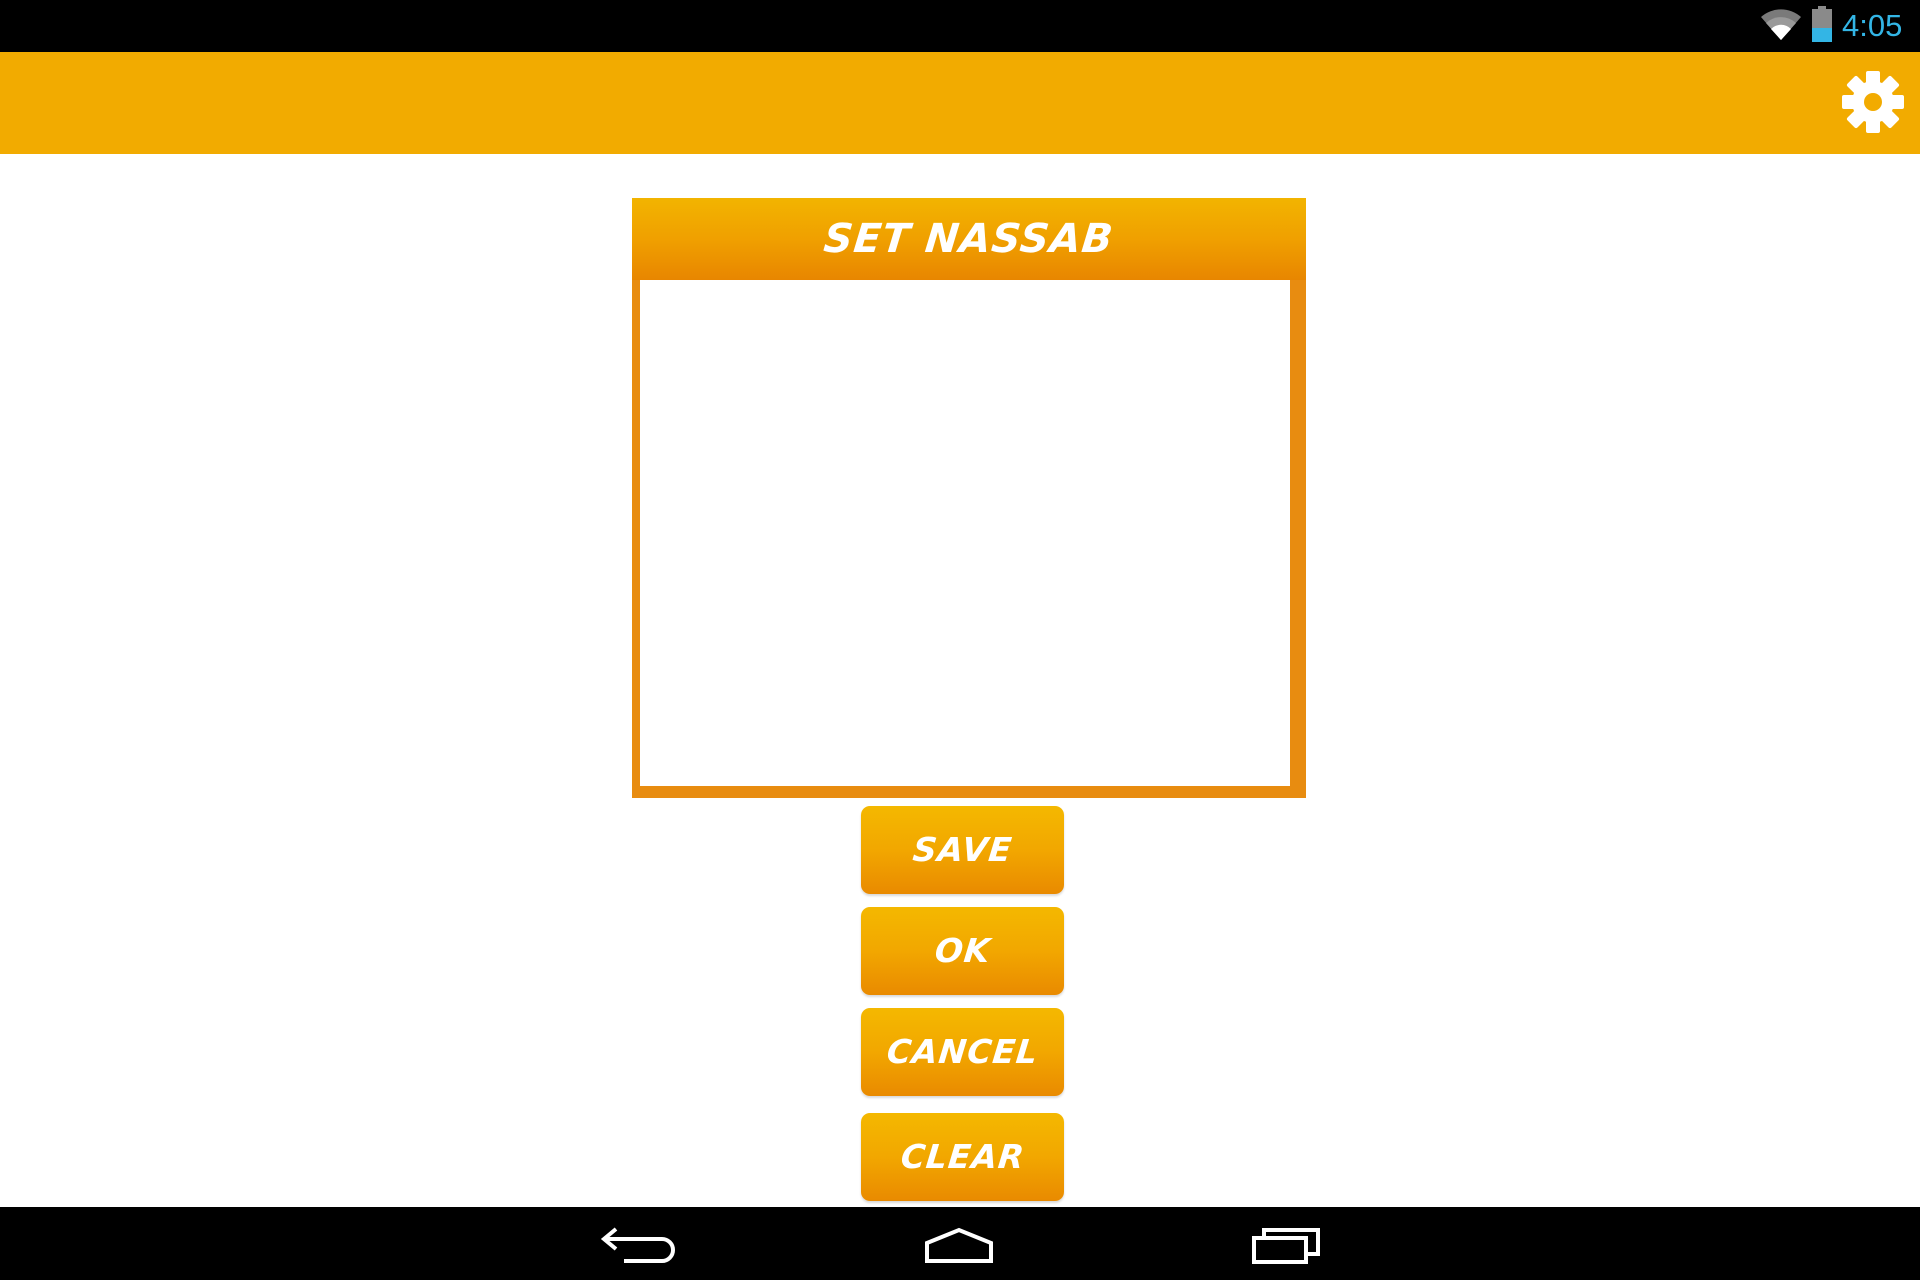  I want to click on ok-button-label: OK, so click(962, 950).